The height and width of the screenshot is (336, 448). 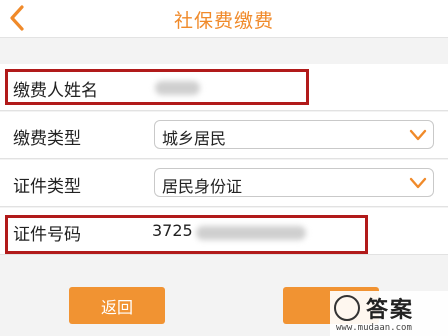 I want to click on watermark-logo-icon, so click(x=347, y=308).